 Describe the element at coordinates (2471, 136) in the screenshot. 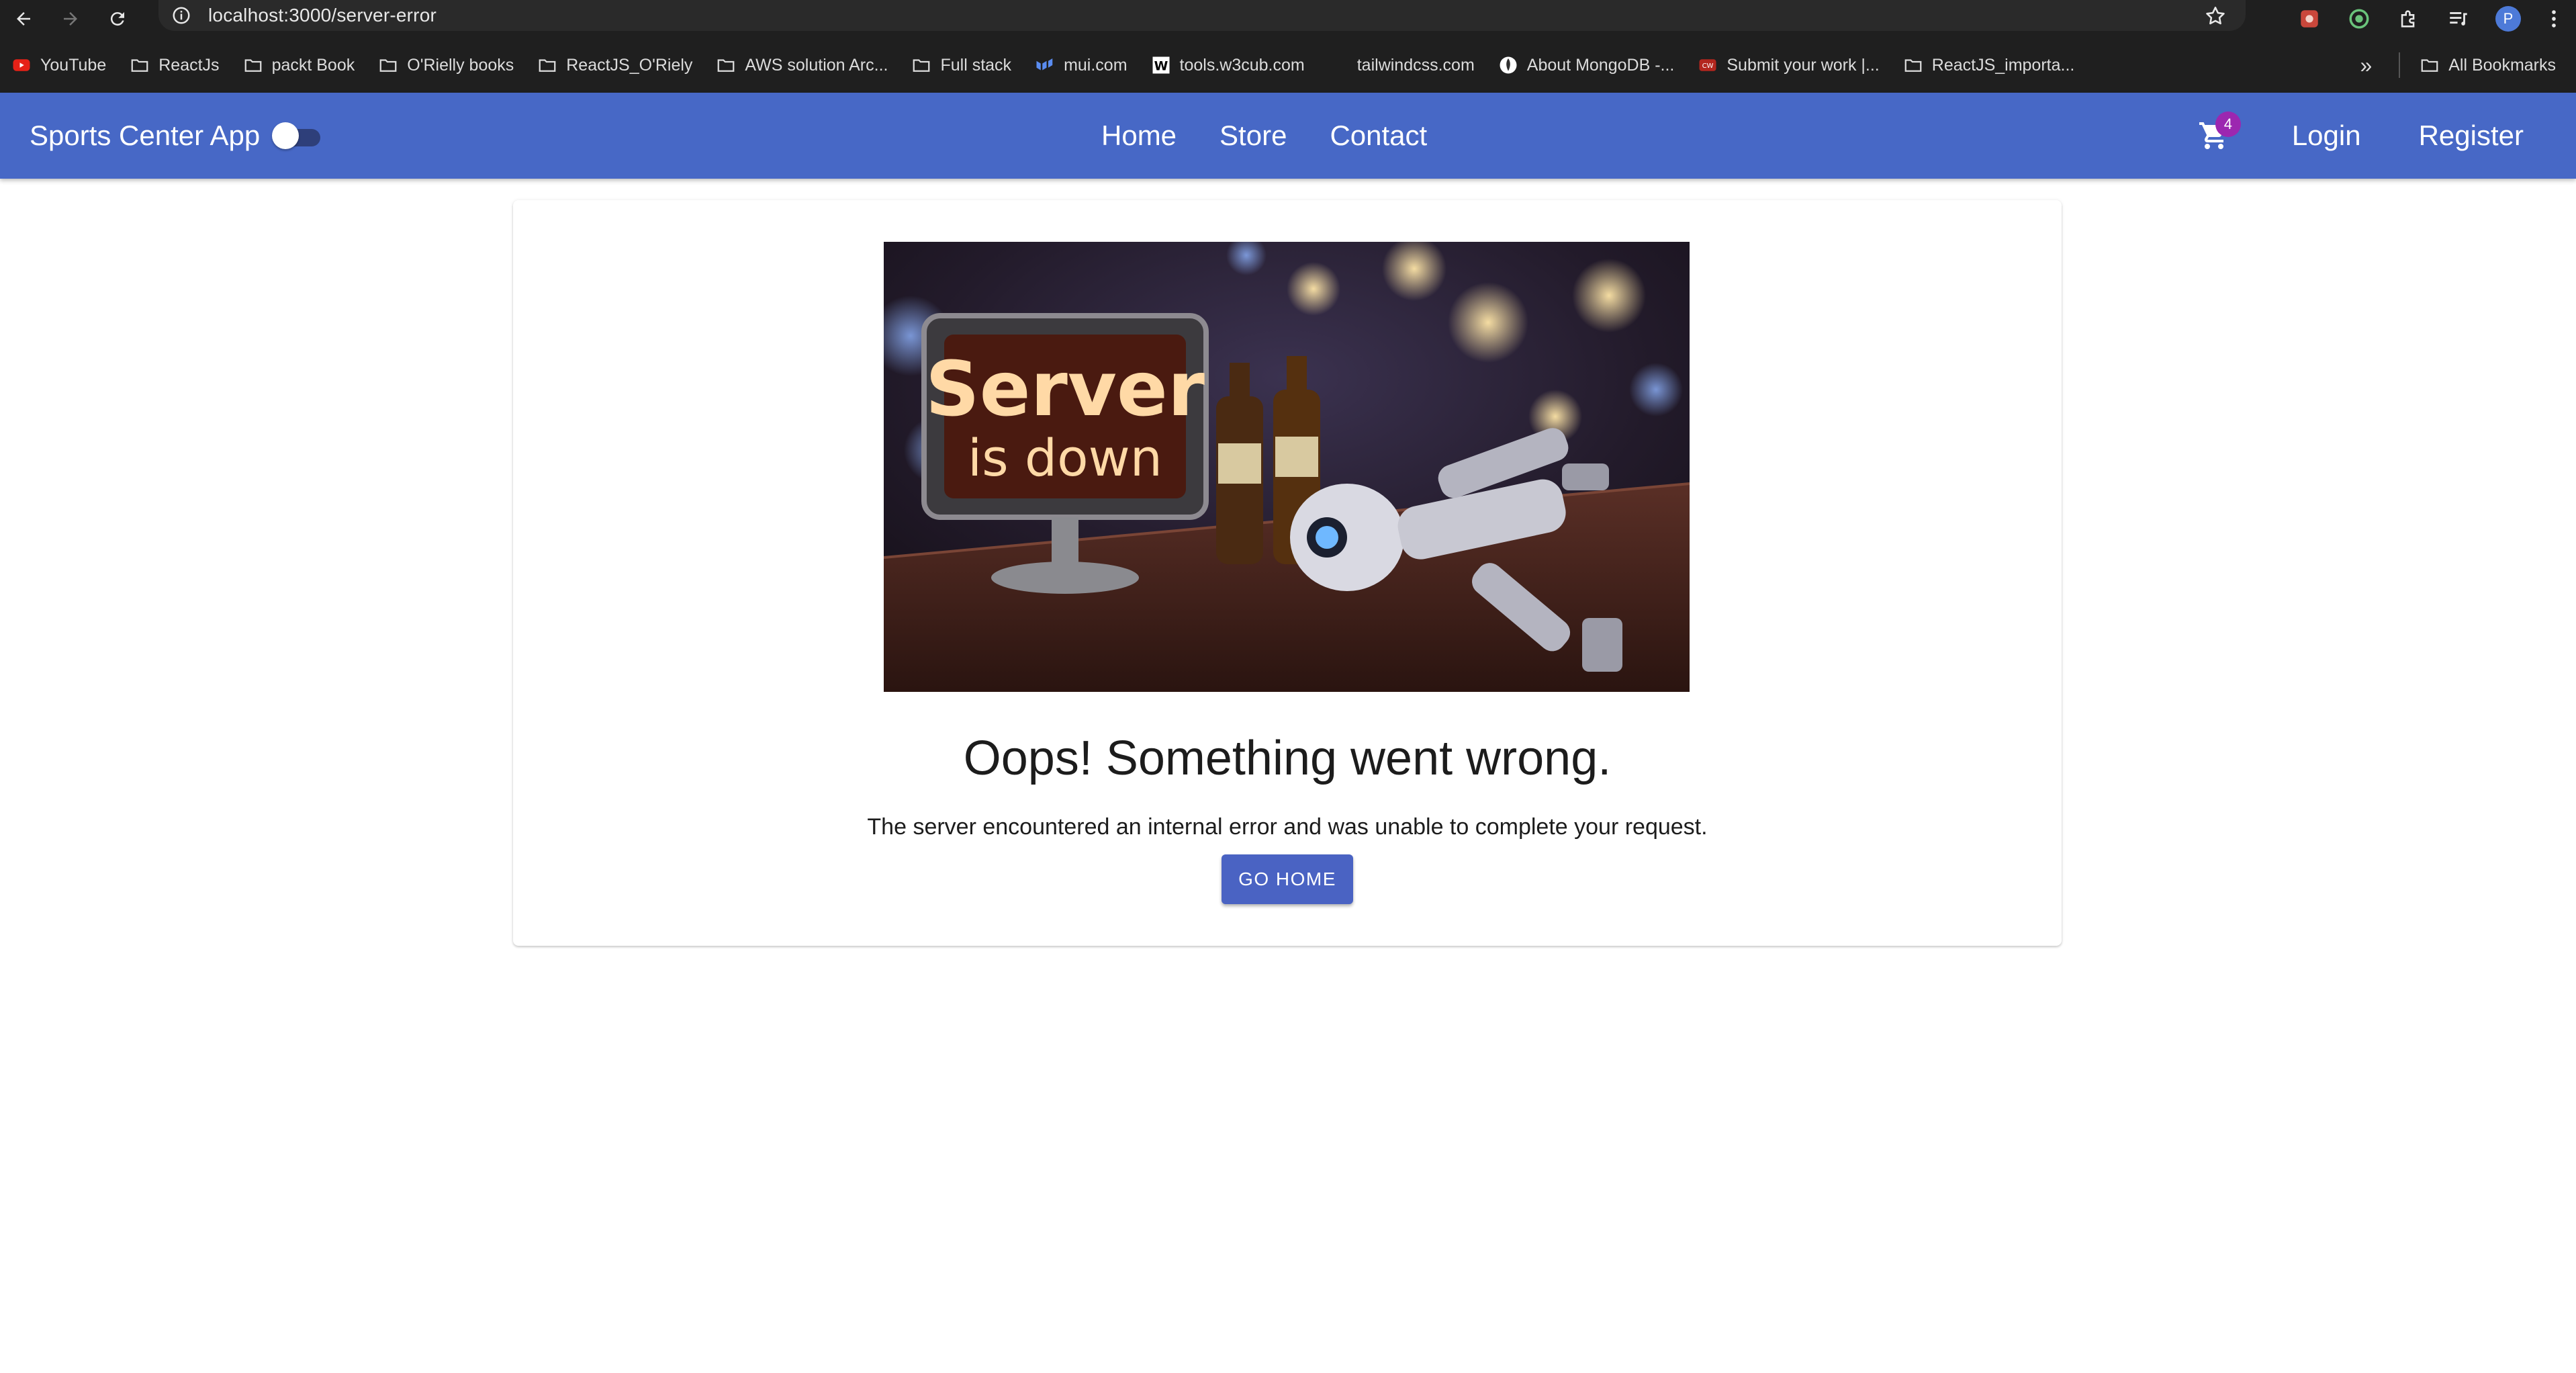

I see `register-link: Register` at that location.